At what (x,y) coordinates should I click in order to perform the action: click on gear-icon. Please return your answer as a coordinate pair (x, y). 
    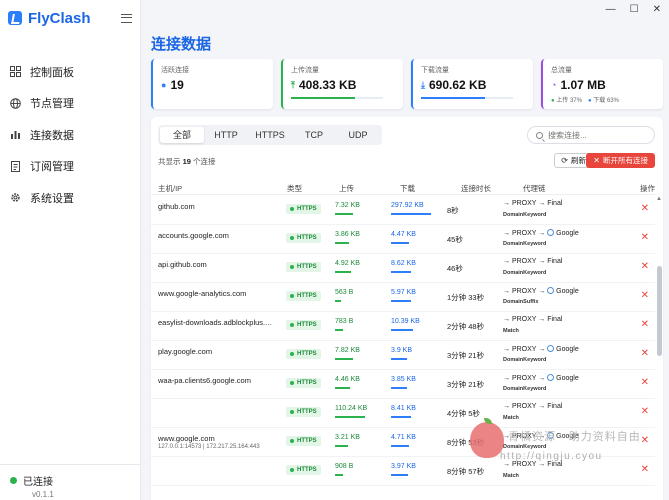
    Looking at the image, I should click on (15, 197).